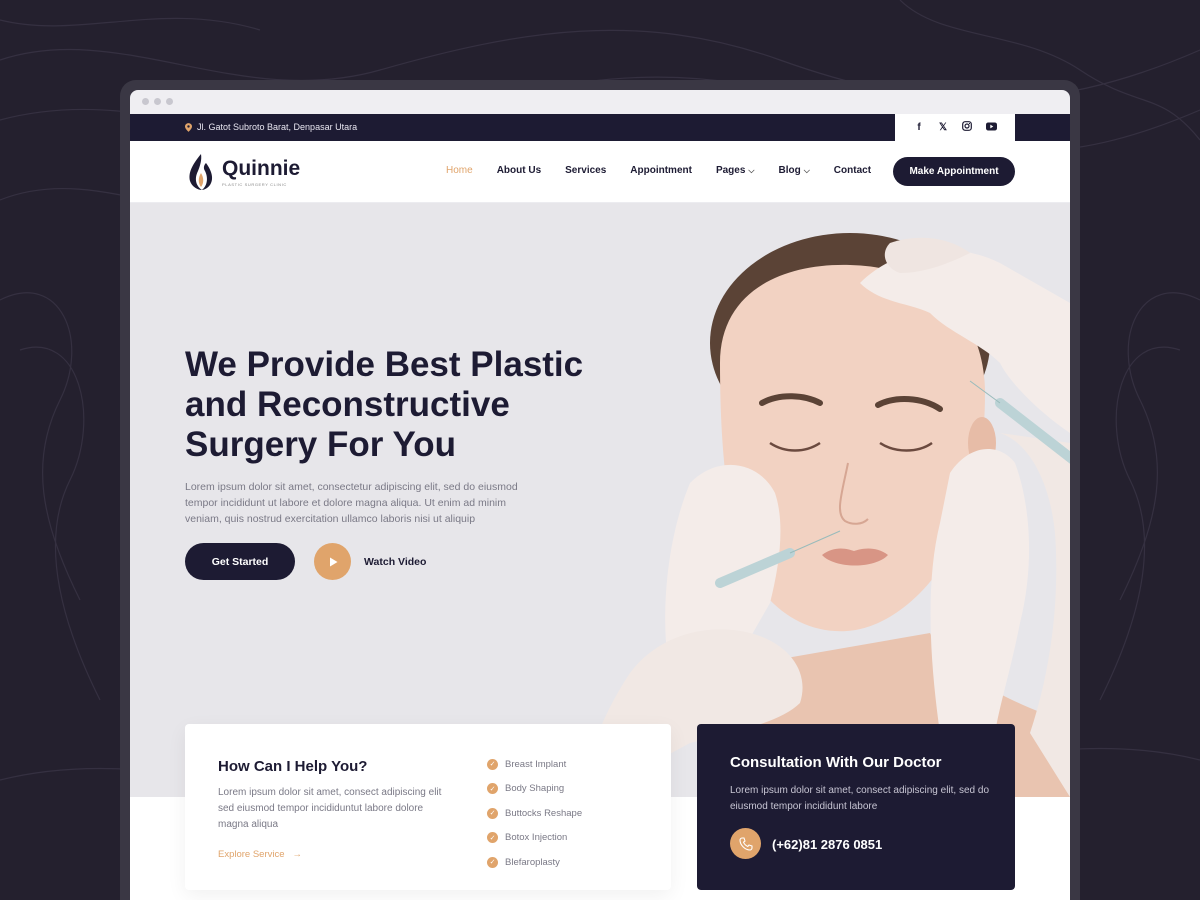  Describe the element at coordinates (955, 127) in the screenshot. I see `social-links: f 𝕏` at that location.